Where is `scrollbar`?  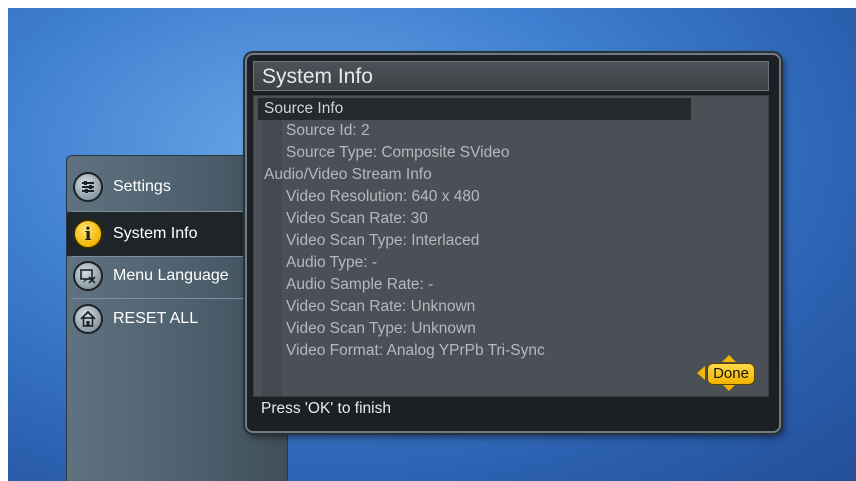 scrollbar is located at coordinates (272, 255).